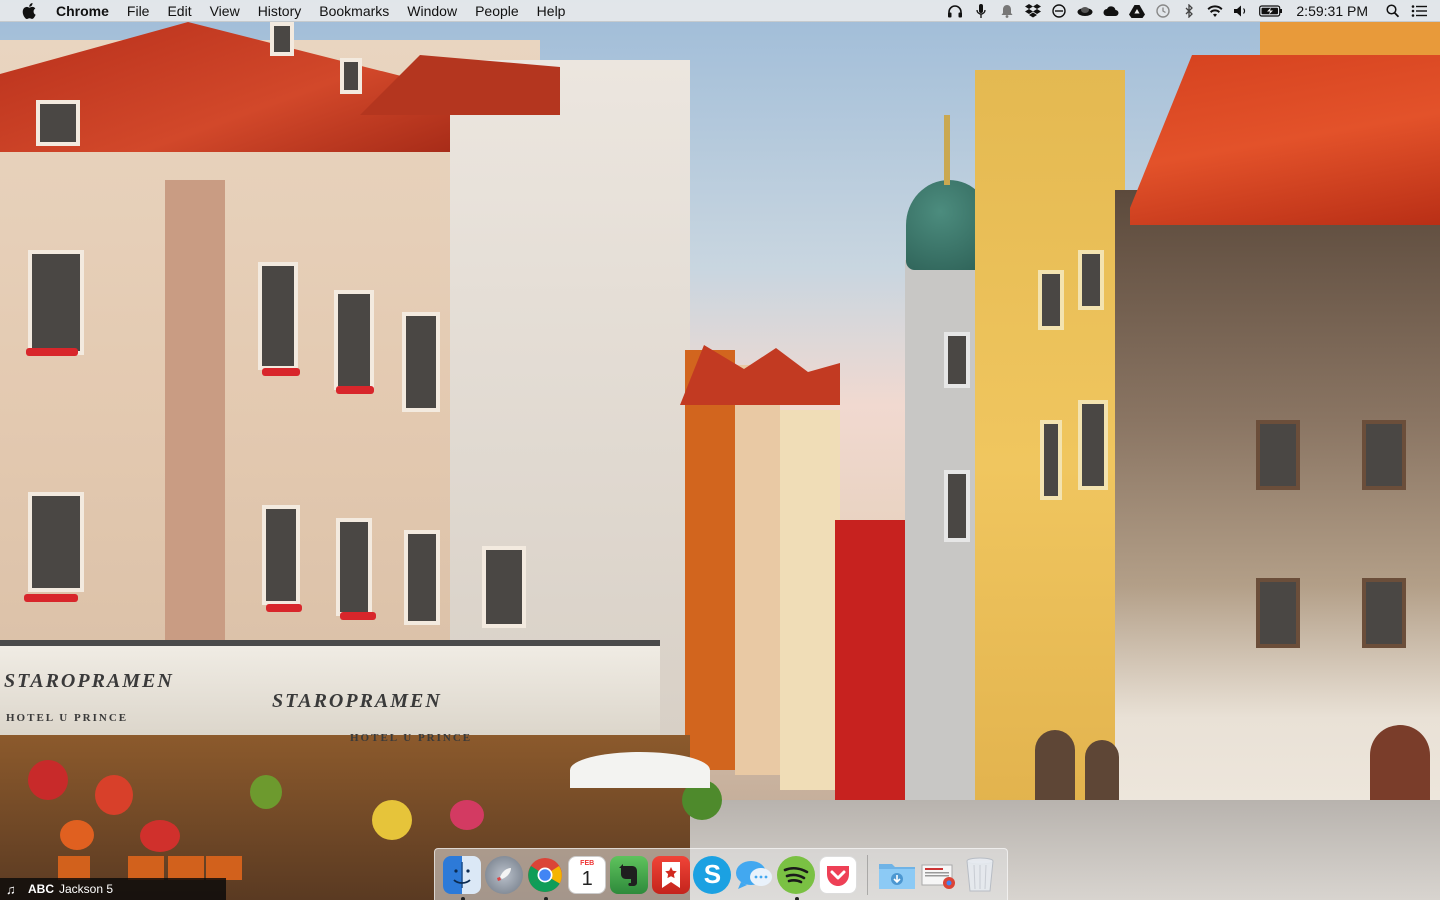 The image size is (1440, 900). What do you see at coordinates (497, 11) in the screenshot?
I see `menu-people: People` at bounding box center [497, 11].